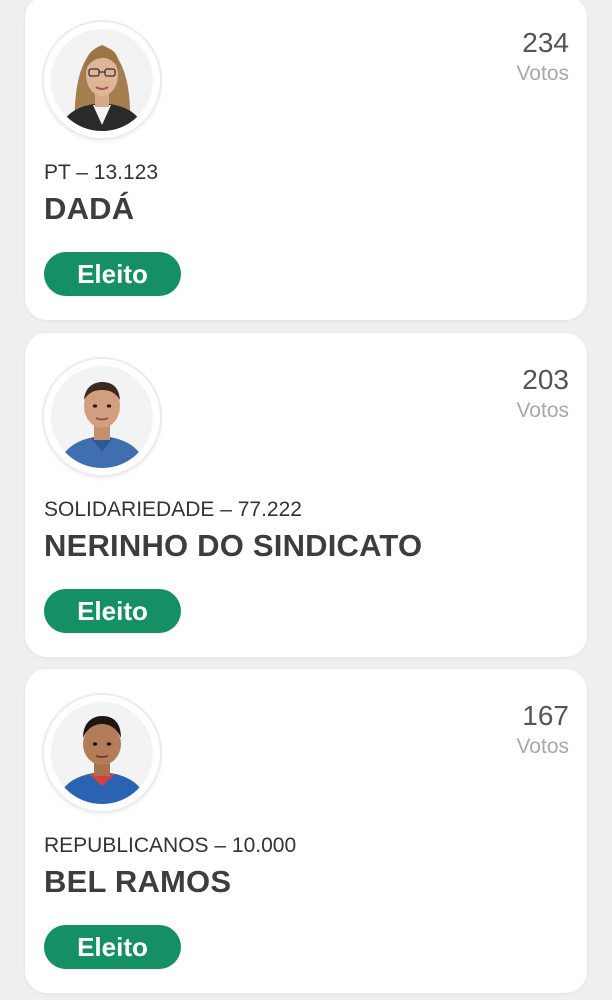 The image size is (612, 1000). I want to click on candidate-name: NERINHO DO SINDICATO, so click(233, 545).